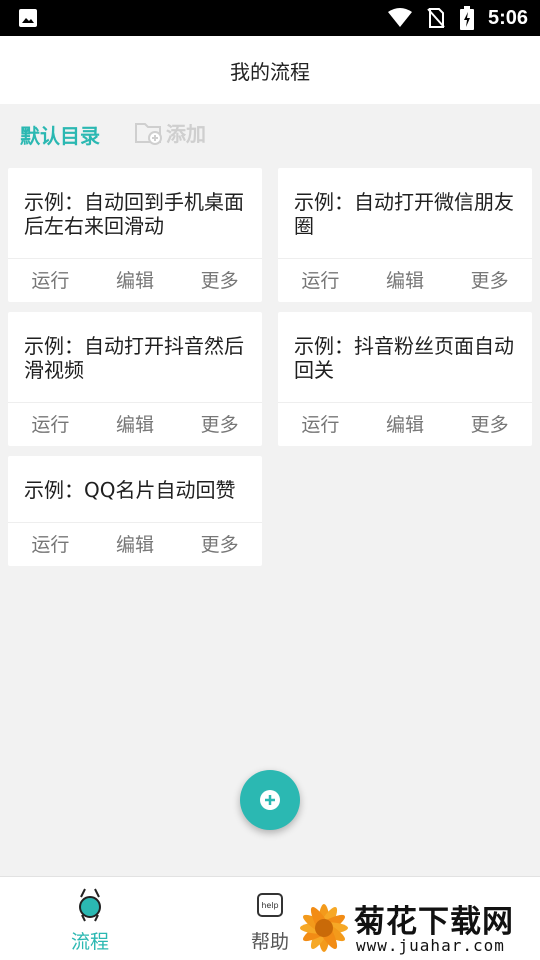 Image resolution: width=540 pixels, height=960 pixels. I want to click on plus-icon, so click(270, 800).